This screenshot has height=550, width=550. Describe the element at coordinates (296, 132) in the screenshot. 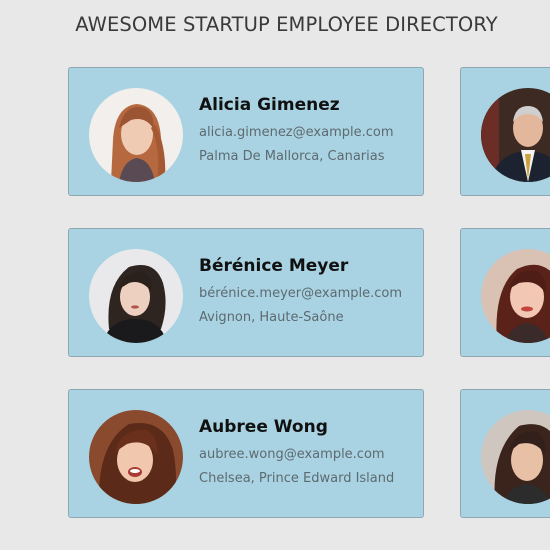

I see `employee-email: alicia.gimenez@example.com` at that location.